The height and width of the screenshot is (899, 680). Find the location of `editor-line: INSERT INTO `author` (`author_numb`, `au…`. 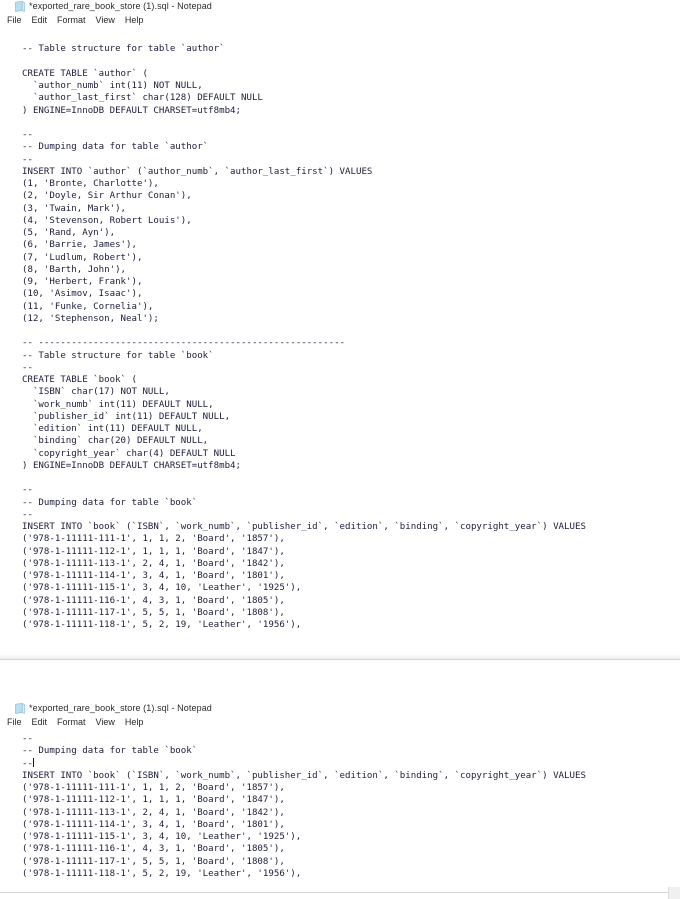

editor-line: INSERT INTO `author` (`author_numb`, `au… is located at coordinates (197, 171).